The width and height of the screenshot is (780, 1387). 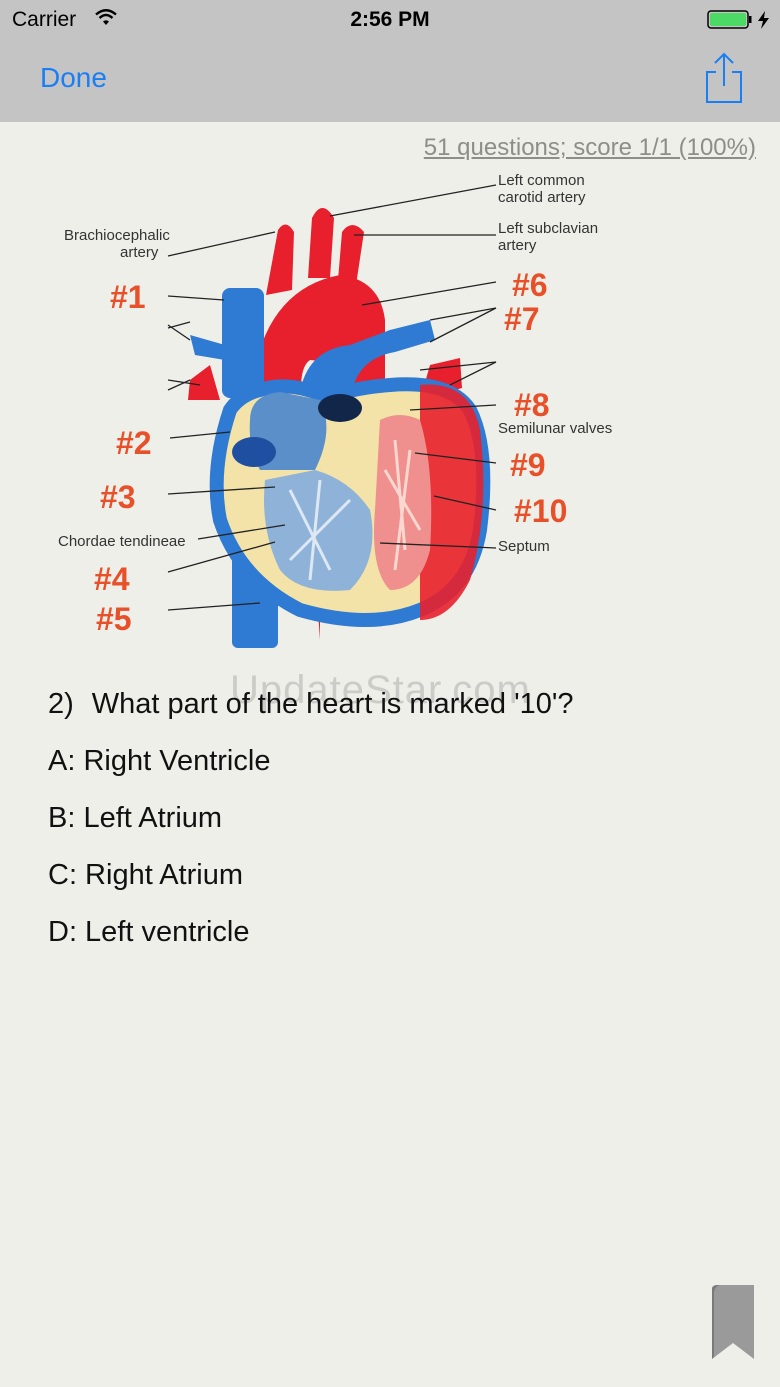 I want to click on marker-4: #4, so click(x=112, y=579).